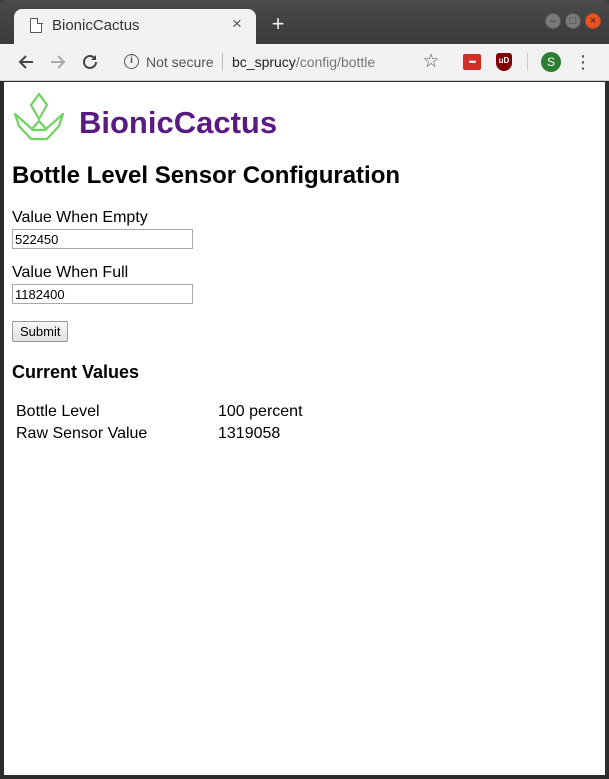  What do you see at coordinates (58, 411) in the screenshot?
I see `bottle-level-label: Bottle Level` at bounding box center [58, 411].